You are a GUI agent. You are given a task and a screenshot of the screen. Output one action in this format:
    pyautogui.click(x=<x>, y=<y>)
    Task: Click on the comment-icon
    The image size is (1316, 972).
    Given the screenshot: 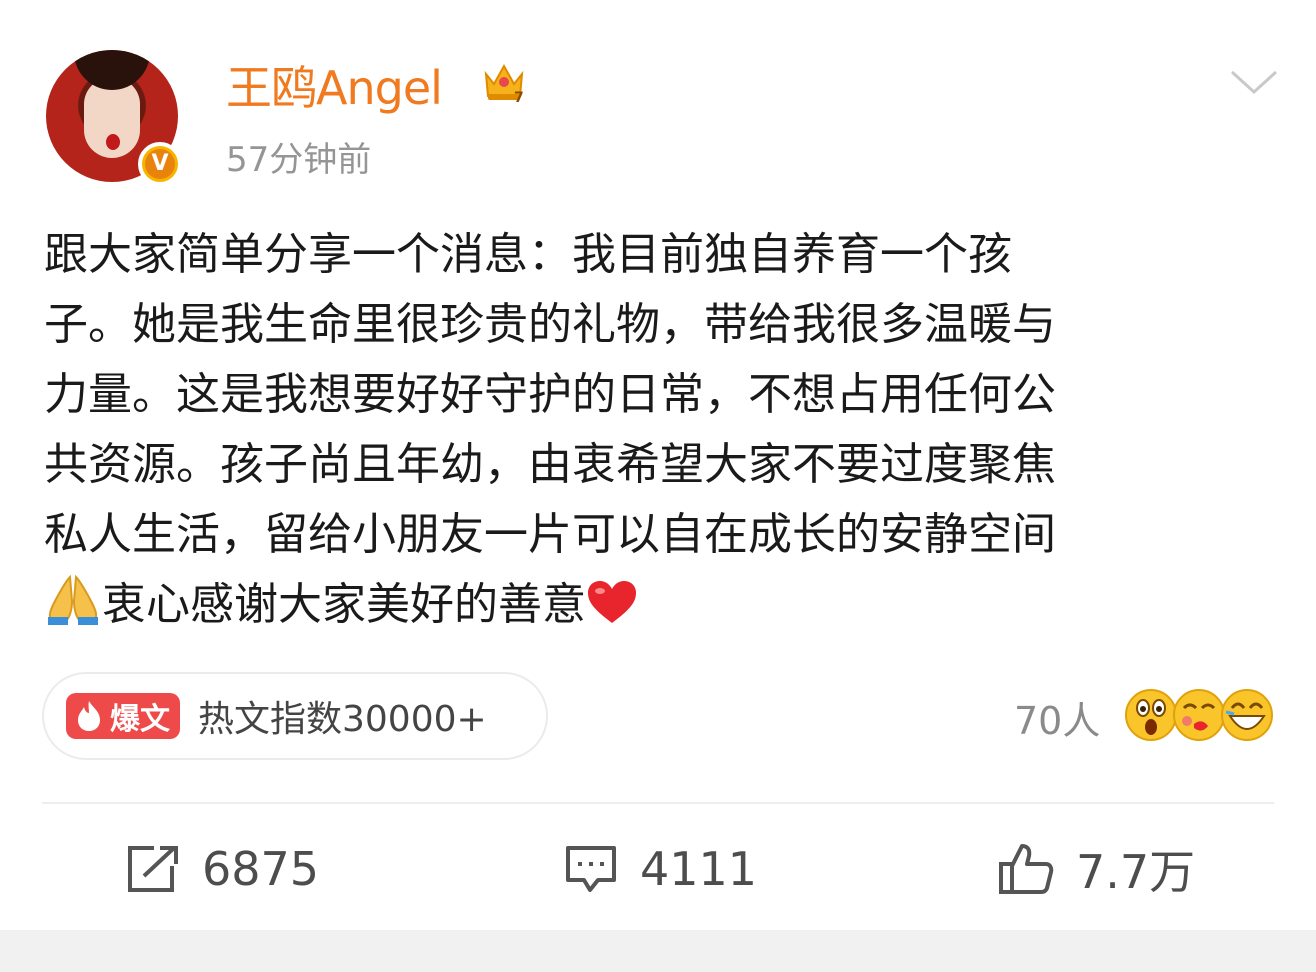 What is the action you would take?
    pyautogui.click(x=591, y=869)
    